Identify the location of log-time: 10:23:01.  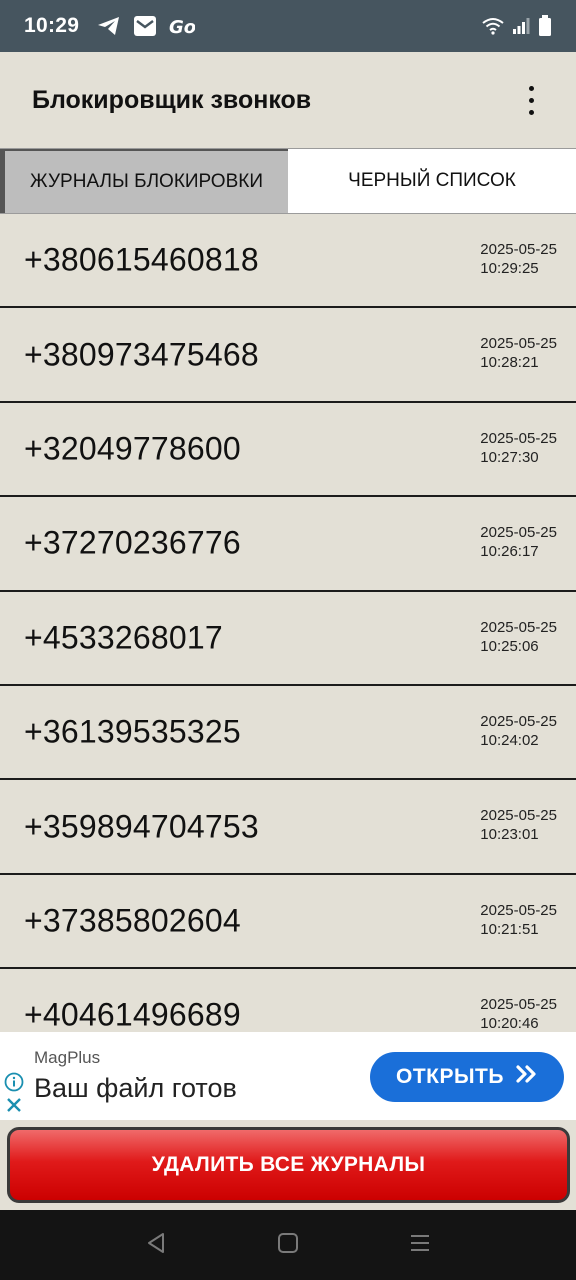
(509, 835).